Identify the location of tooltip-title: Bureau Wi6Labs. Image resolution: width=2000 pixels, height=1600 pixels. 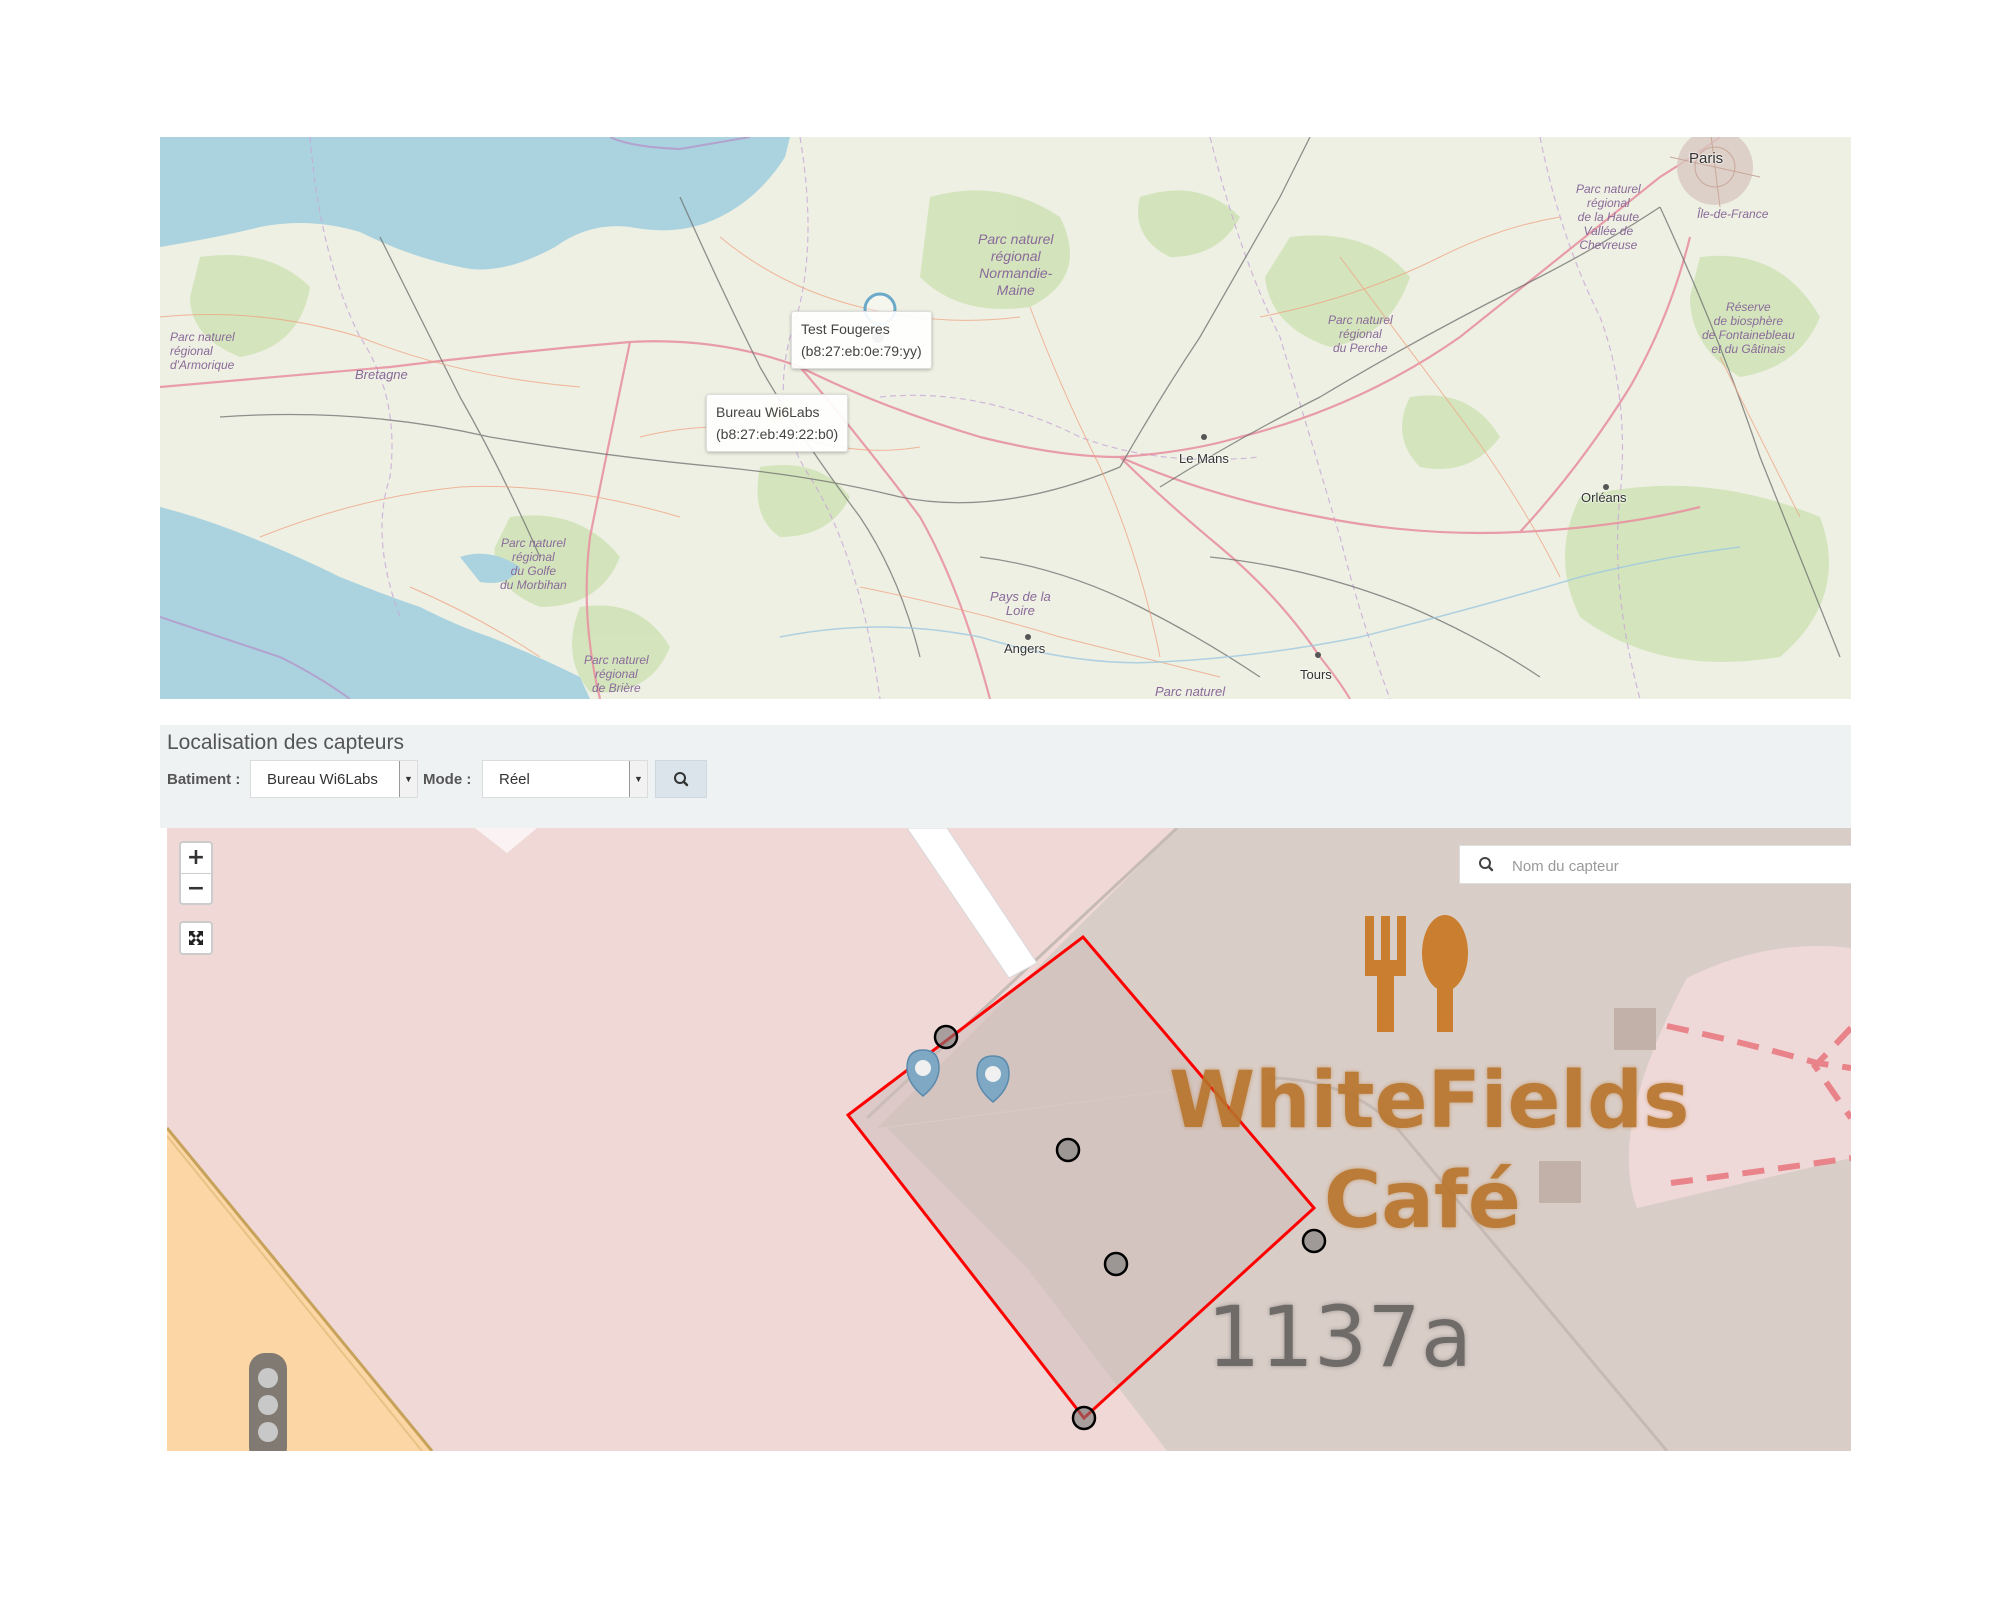
(768, 412).